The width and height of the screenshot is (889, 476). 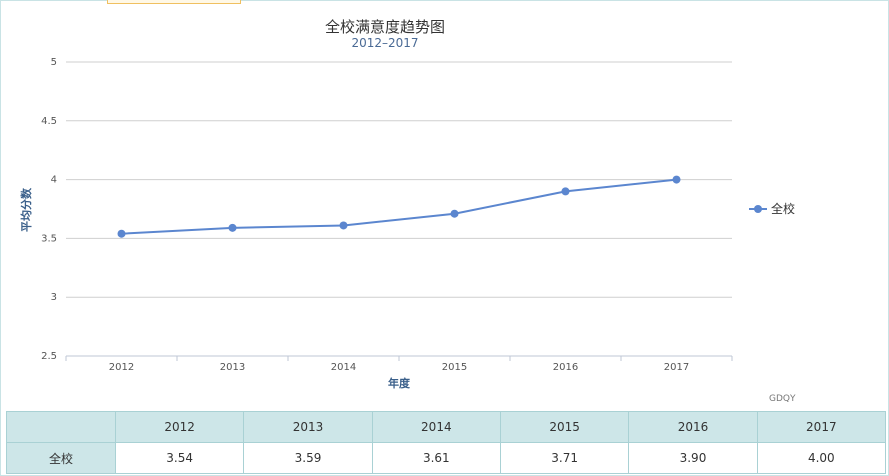 What do you see at coordinates (308, 427) in the screenshot?
I see `table-header-cell: 2013` at bounding box center [308, 427].